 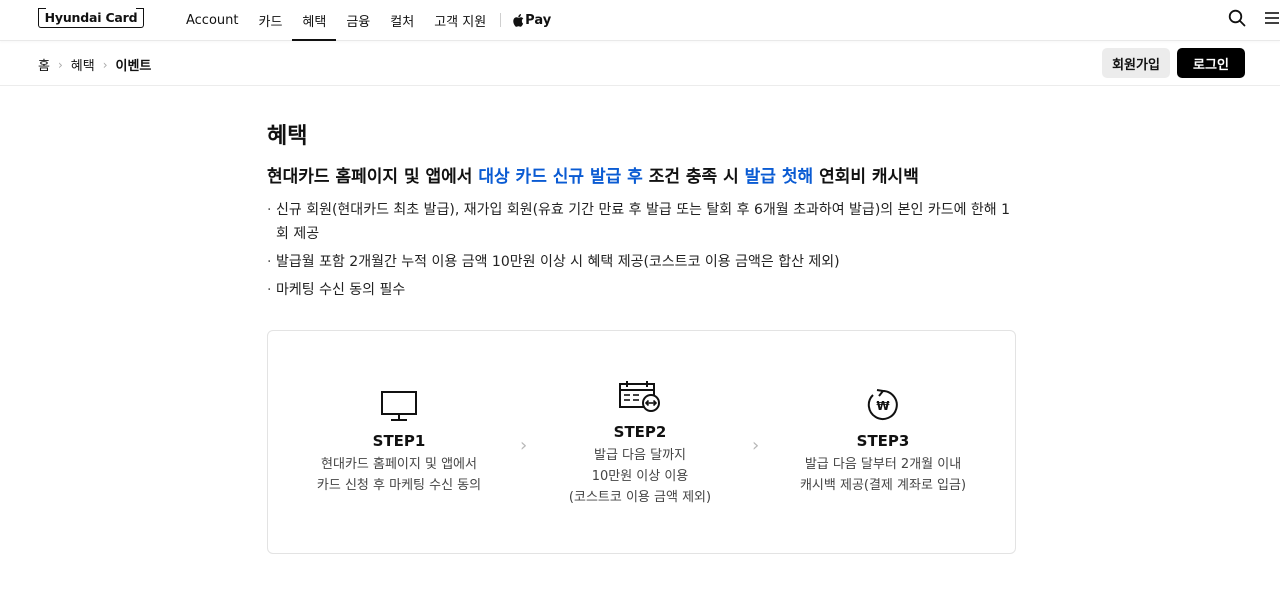 I want to click on step-title: STEP1, so click(x=399, y=441).